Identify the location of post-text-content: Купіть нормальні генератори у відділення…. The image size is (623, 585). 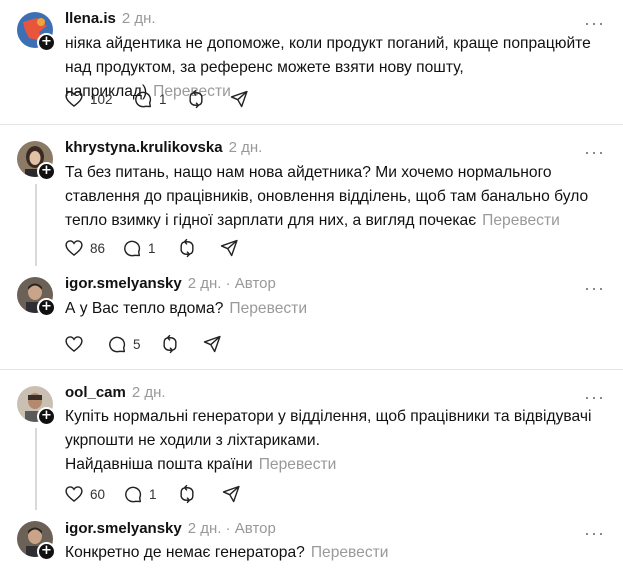
(328, 428).